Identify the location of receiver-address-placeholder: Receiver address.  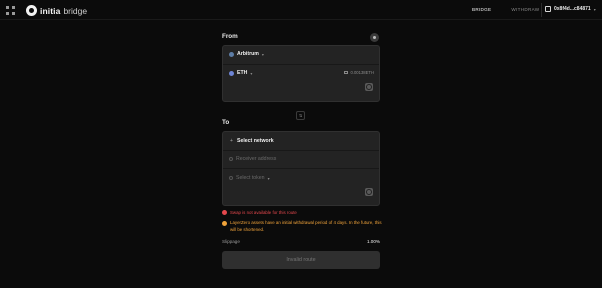
(256, 159).